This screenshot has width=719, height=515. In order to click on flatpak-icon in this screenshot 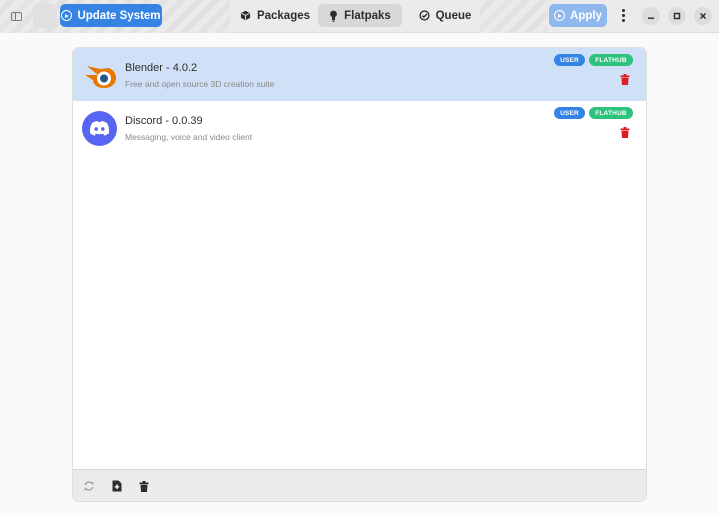, I will do `click(334, 16)`.